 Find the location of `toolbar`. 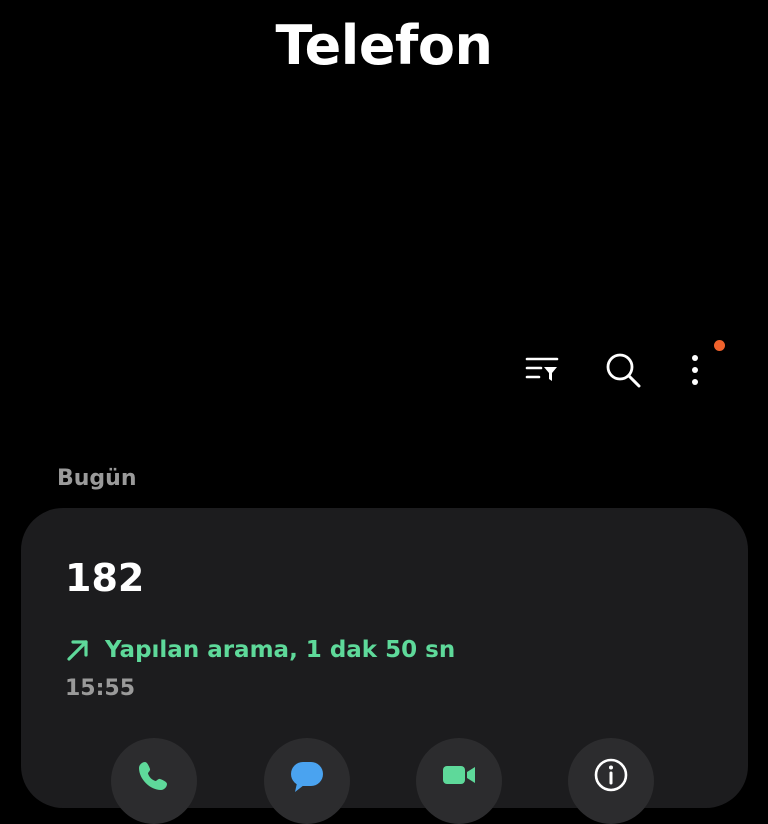

toolbar is located at coordinates (384, 370).